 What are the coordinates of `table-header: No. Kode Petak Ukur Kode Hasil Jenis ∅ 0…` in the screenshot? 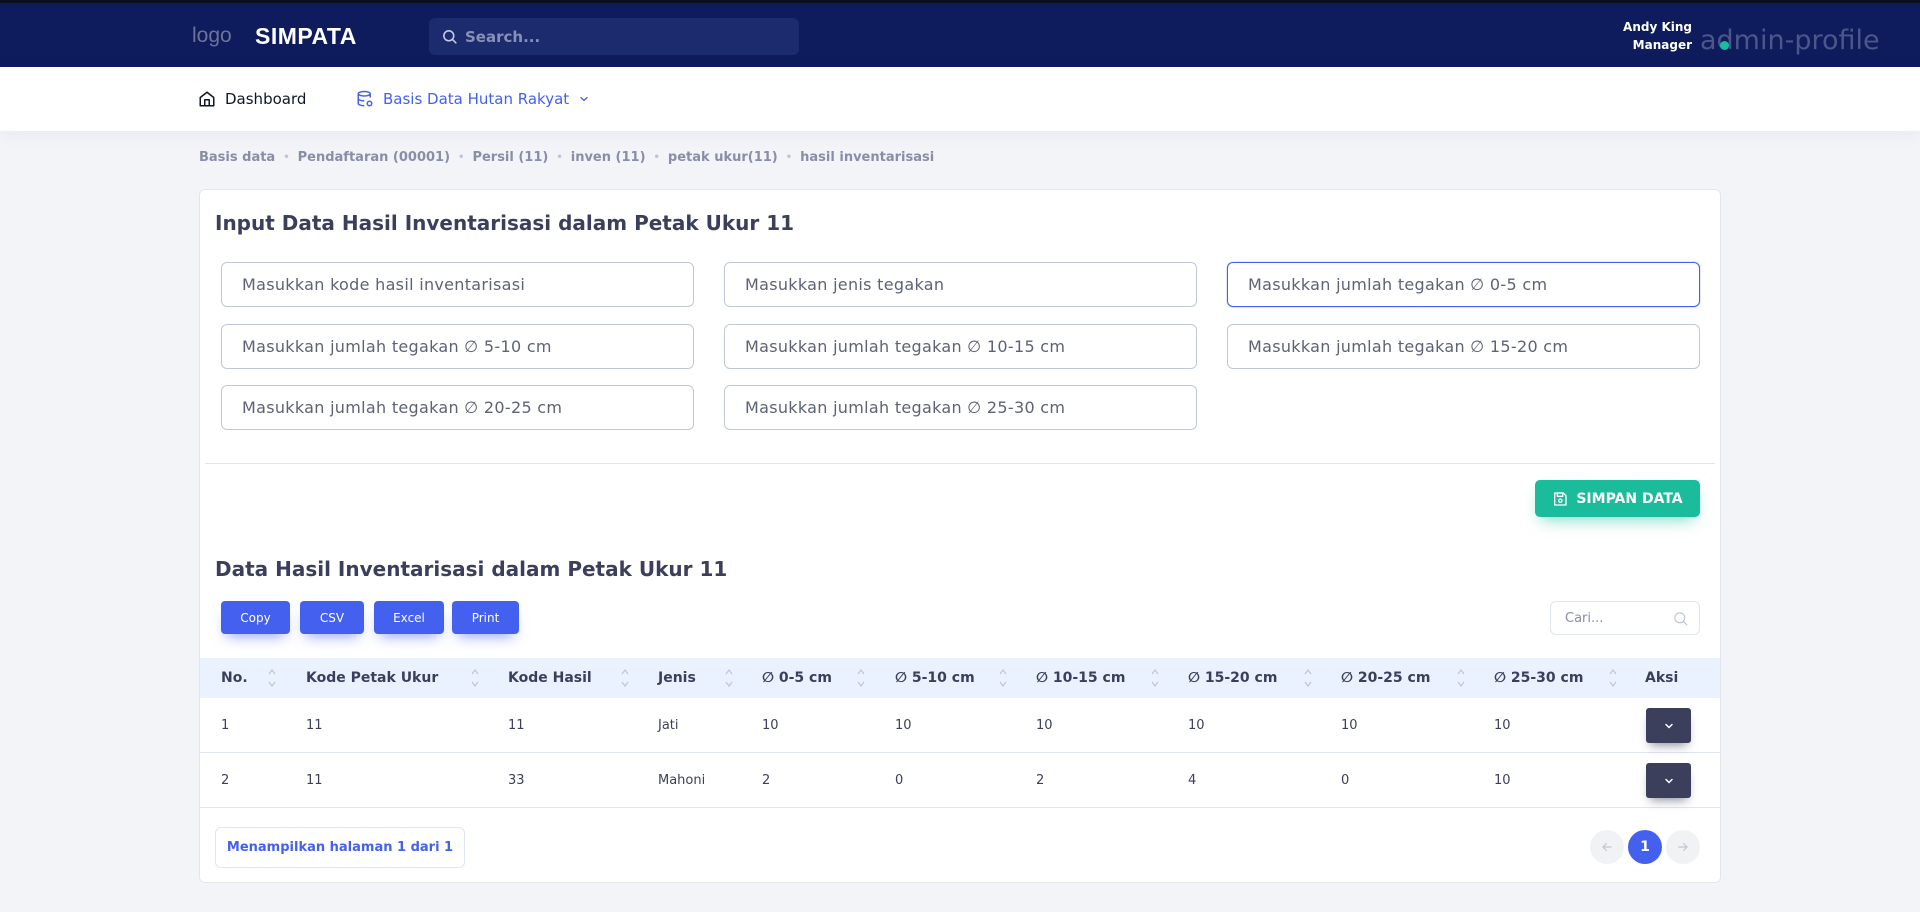 It's located at (960, 678).